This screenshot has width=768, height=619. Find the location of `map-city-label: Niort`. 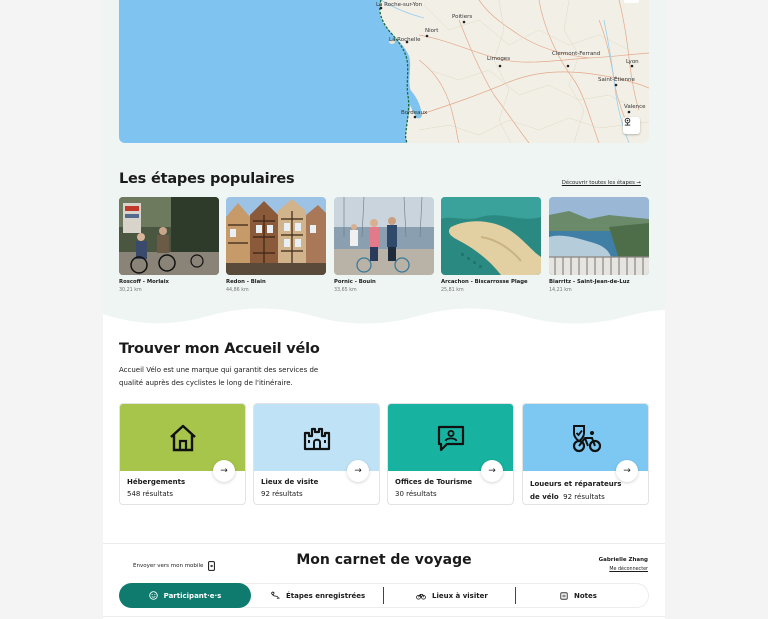

map-city-label: Niort is located at coordinates (432, 31).